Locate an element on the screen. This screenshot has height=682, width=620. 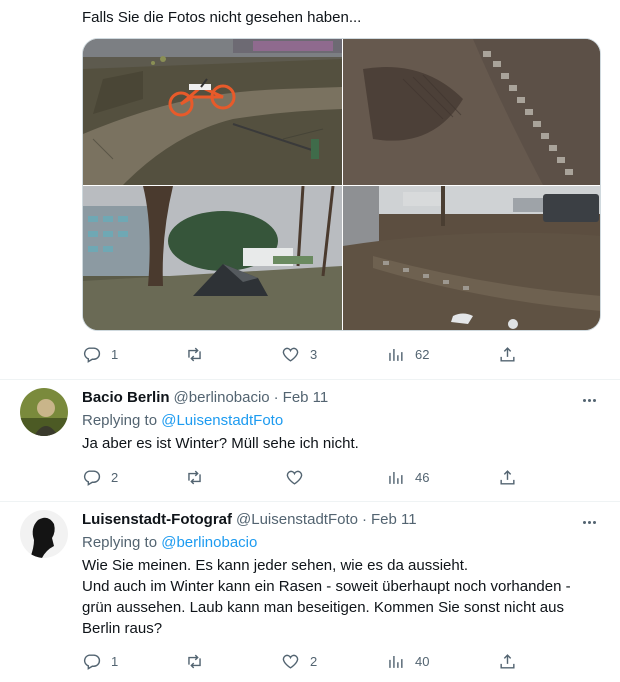
replying-to-link: @LuisenstadtFoto is located at coordinates (222, 420).